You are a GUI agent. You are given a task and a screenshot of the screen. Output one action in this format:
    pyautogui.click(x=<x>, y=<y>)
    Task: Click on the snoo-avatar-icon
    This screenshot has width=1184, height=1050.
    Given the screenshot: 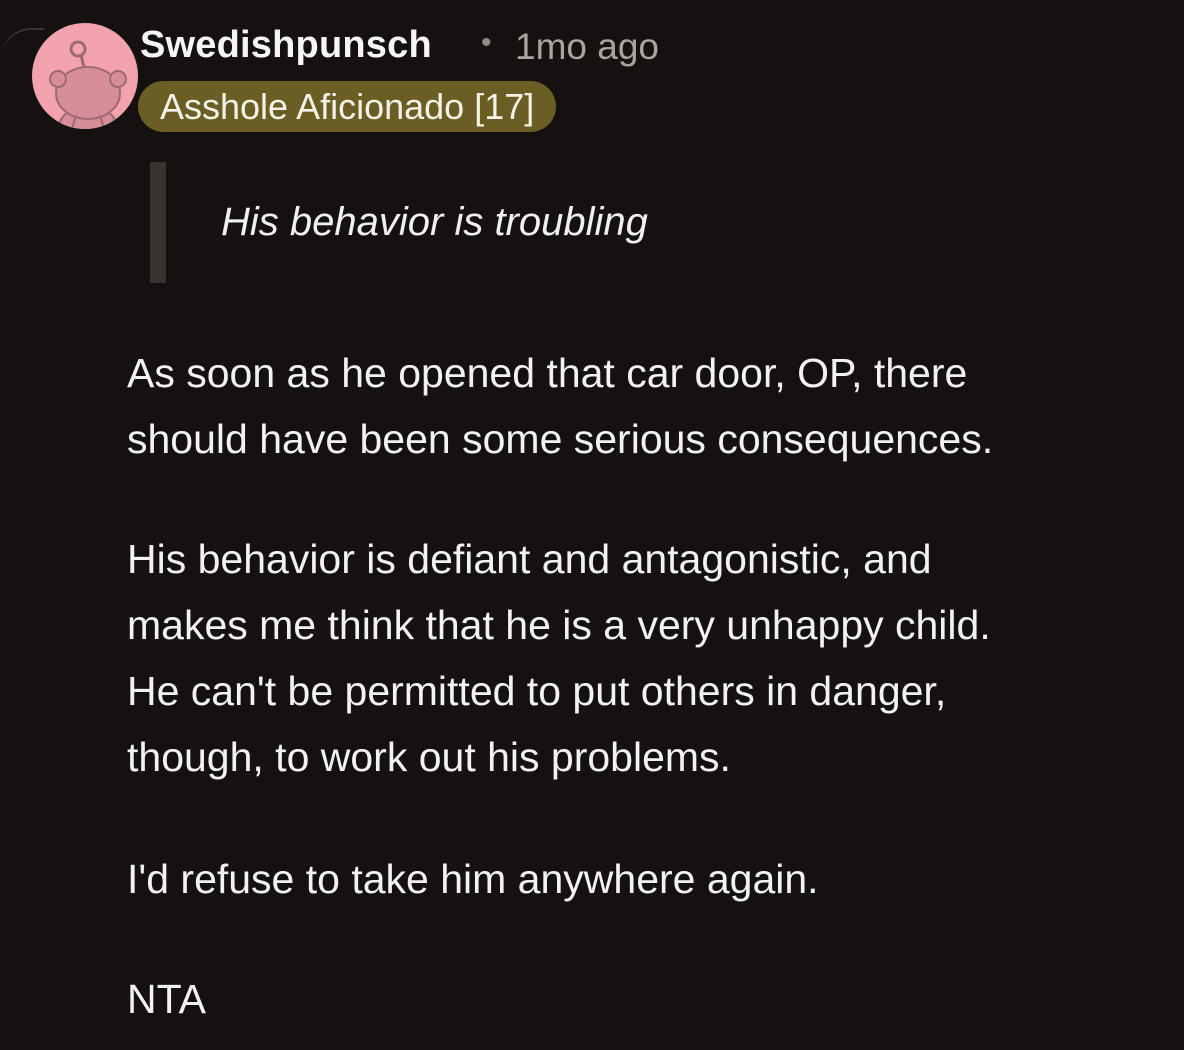 What is the action you would take?
    pyautogui.click(x=88, y=84)
    